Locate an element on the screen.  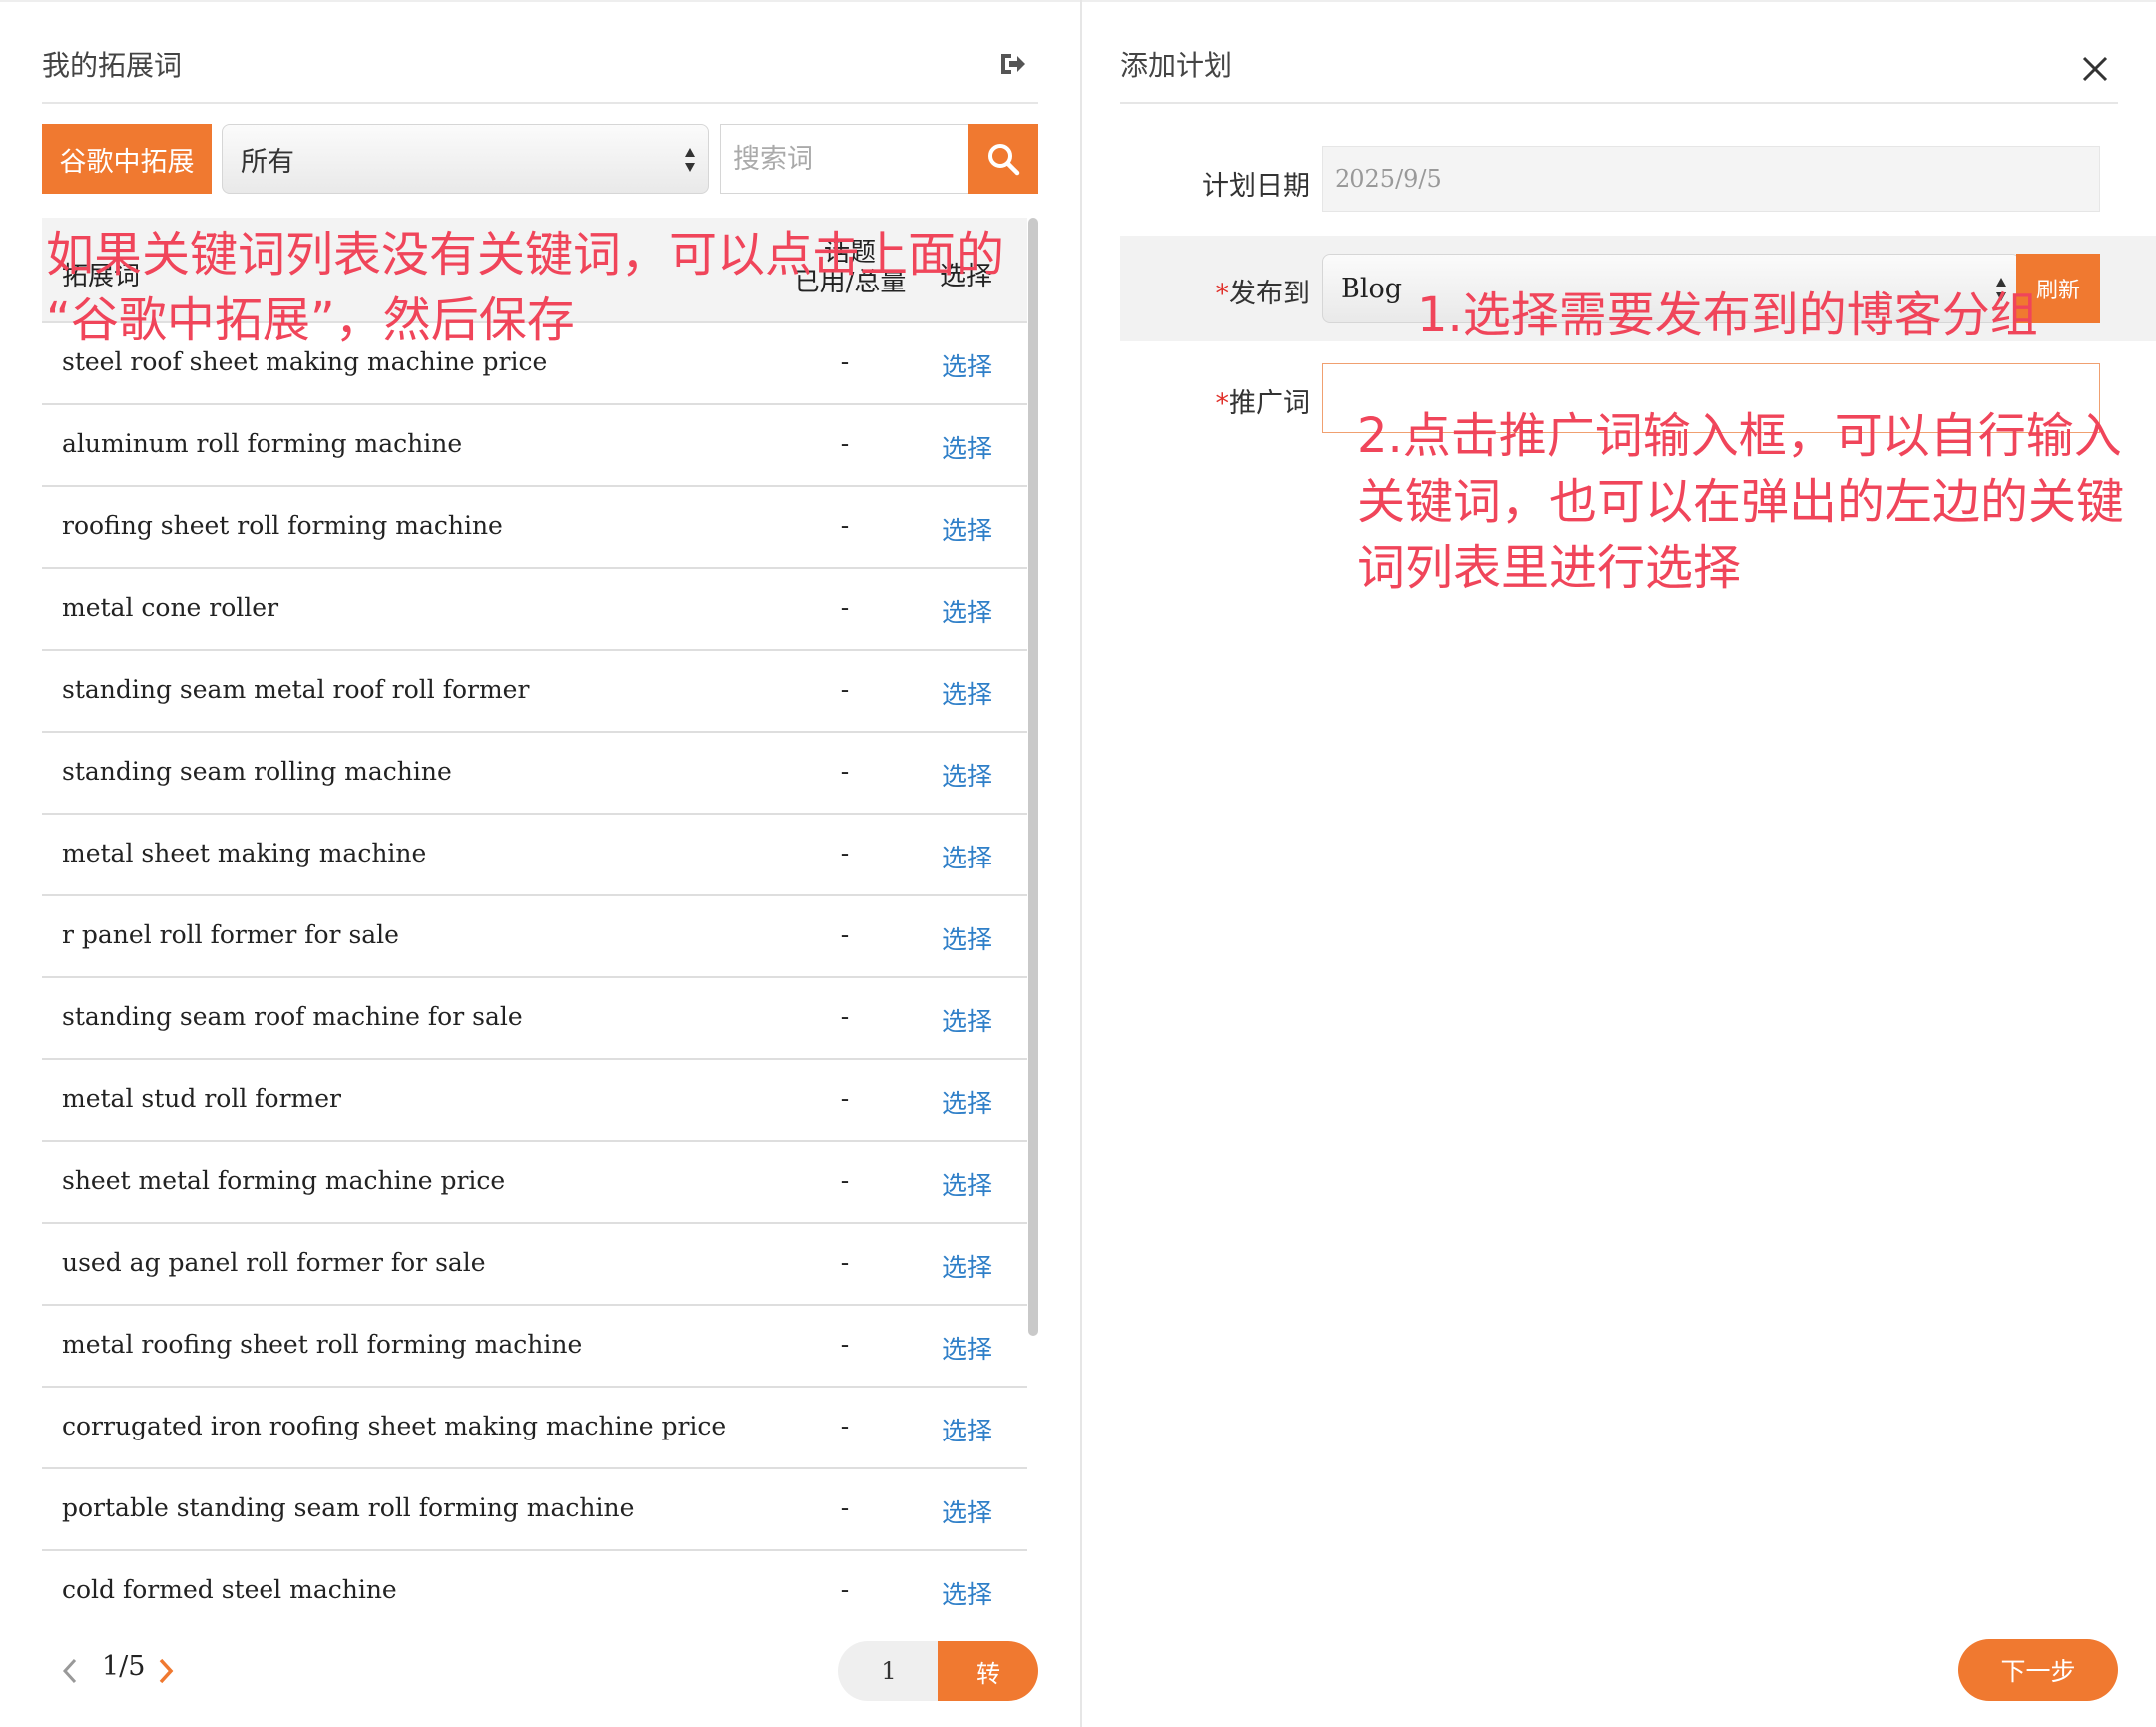
publish-label-text: 发布到 is located at coordinates (1269, 294).